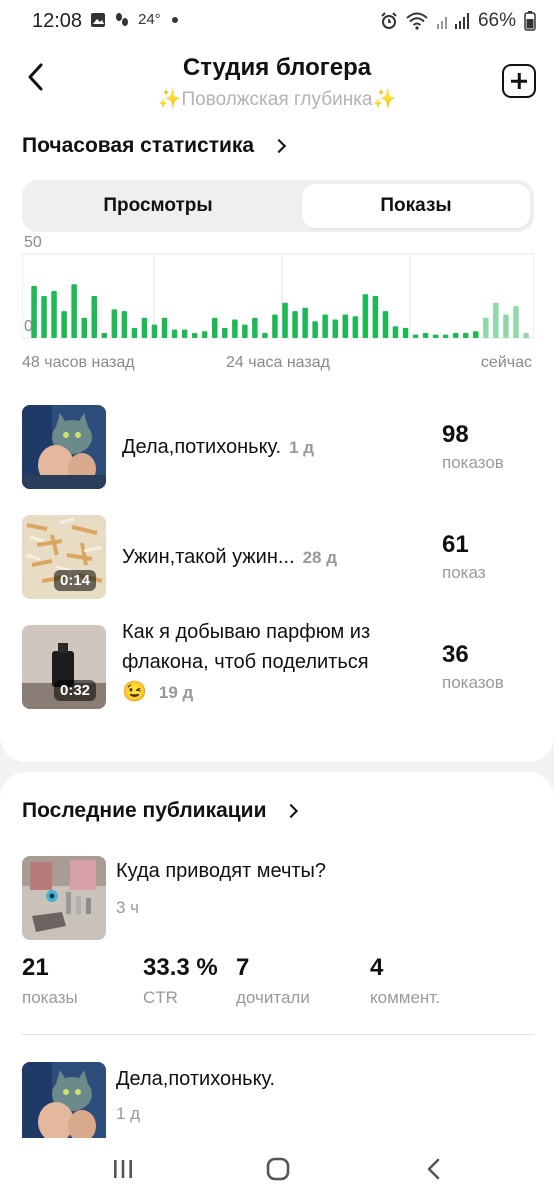 This screenshot has height=1200, width=554. I want to click on latest-publications-title: Последние публикации, so click(144, 810).